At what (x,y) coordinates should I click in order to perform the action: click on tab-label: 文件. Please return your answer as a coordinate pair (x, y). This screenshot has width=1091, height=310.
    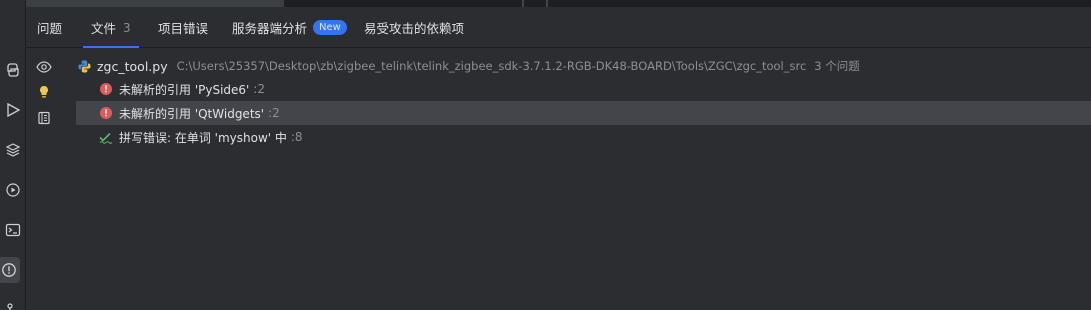
    Looking at the image, I should click on (104, 28).